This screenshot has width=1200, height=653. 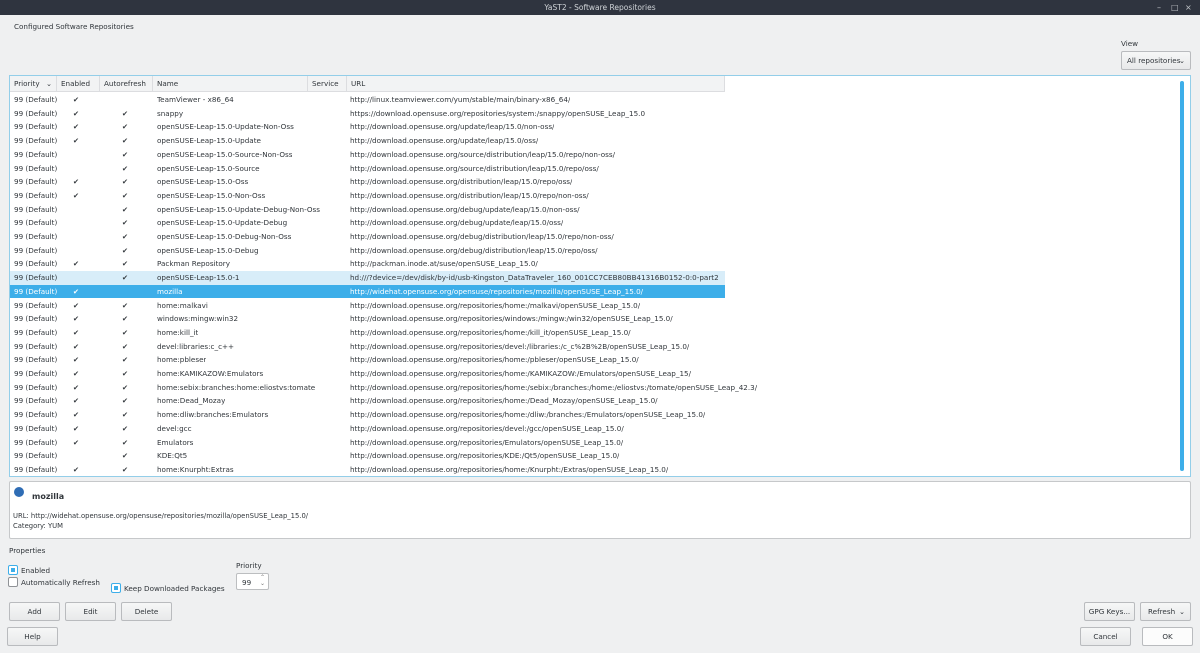 I want to click on ok-button: OK, so click(x=1167, y=636).